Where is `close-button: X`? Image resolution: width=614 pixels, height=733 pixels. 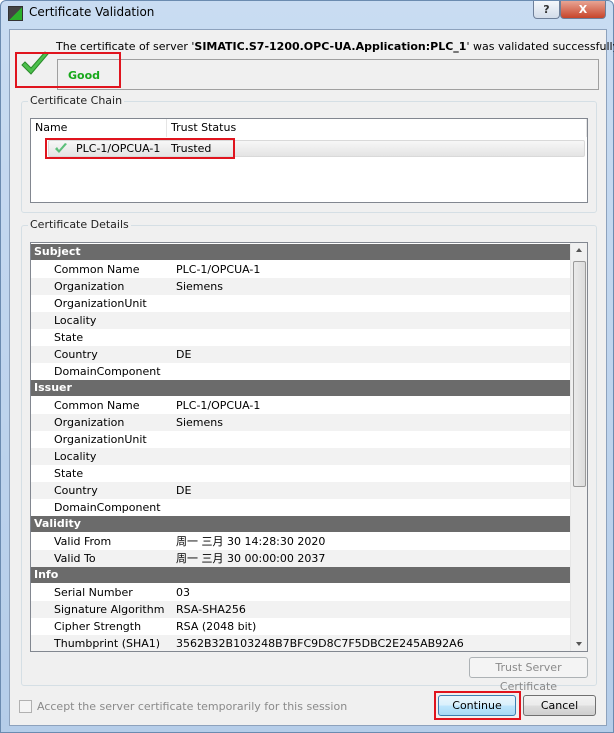 close-button: X is located at coordinates (583, 10).